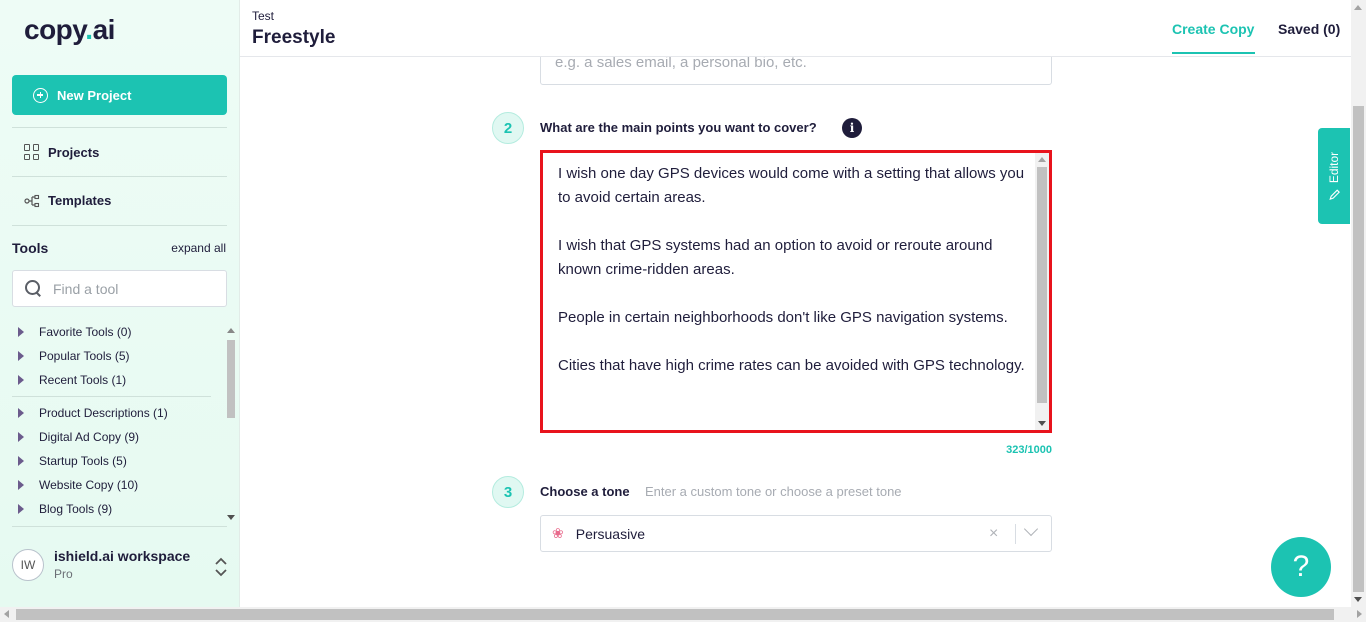 The height and width of the screenshot is (622, 1366). Describe the element at coordinates (6, 614) in the screenshot. I see `scroll-left-icon` at that location.